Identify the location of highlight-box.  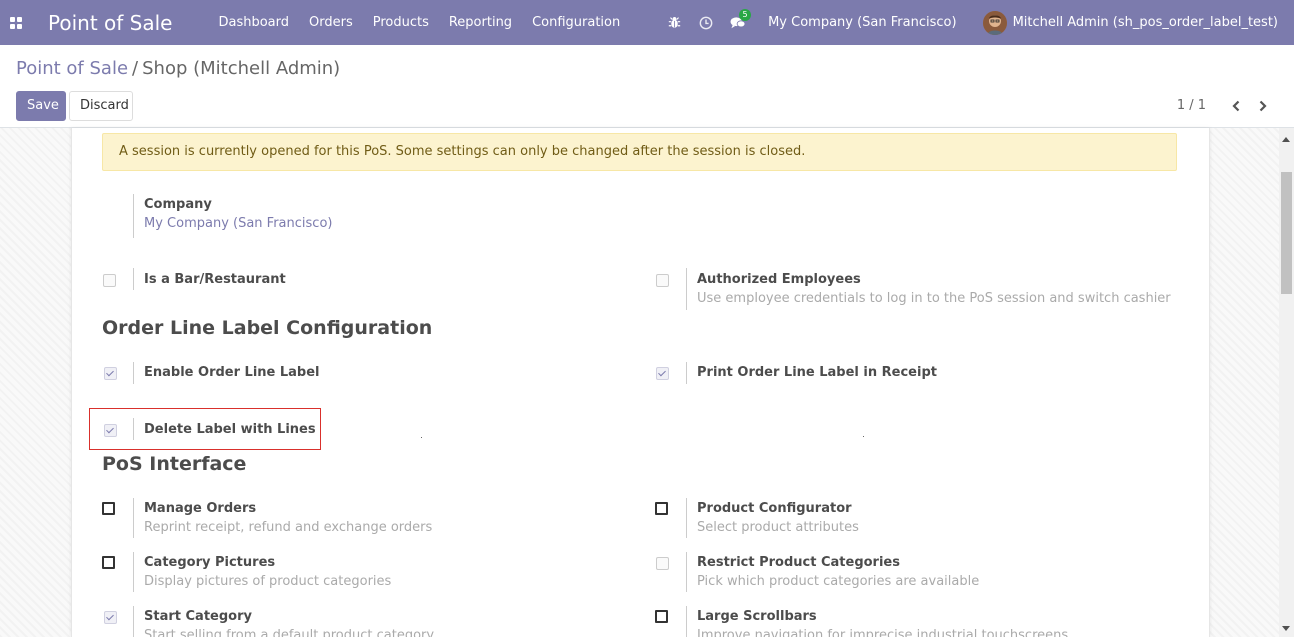
(205, 429).